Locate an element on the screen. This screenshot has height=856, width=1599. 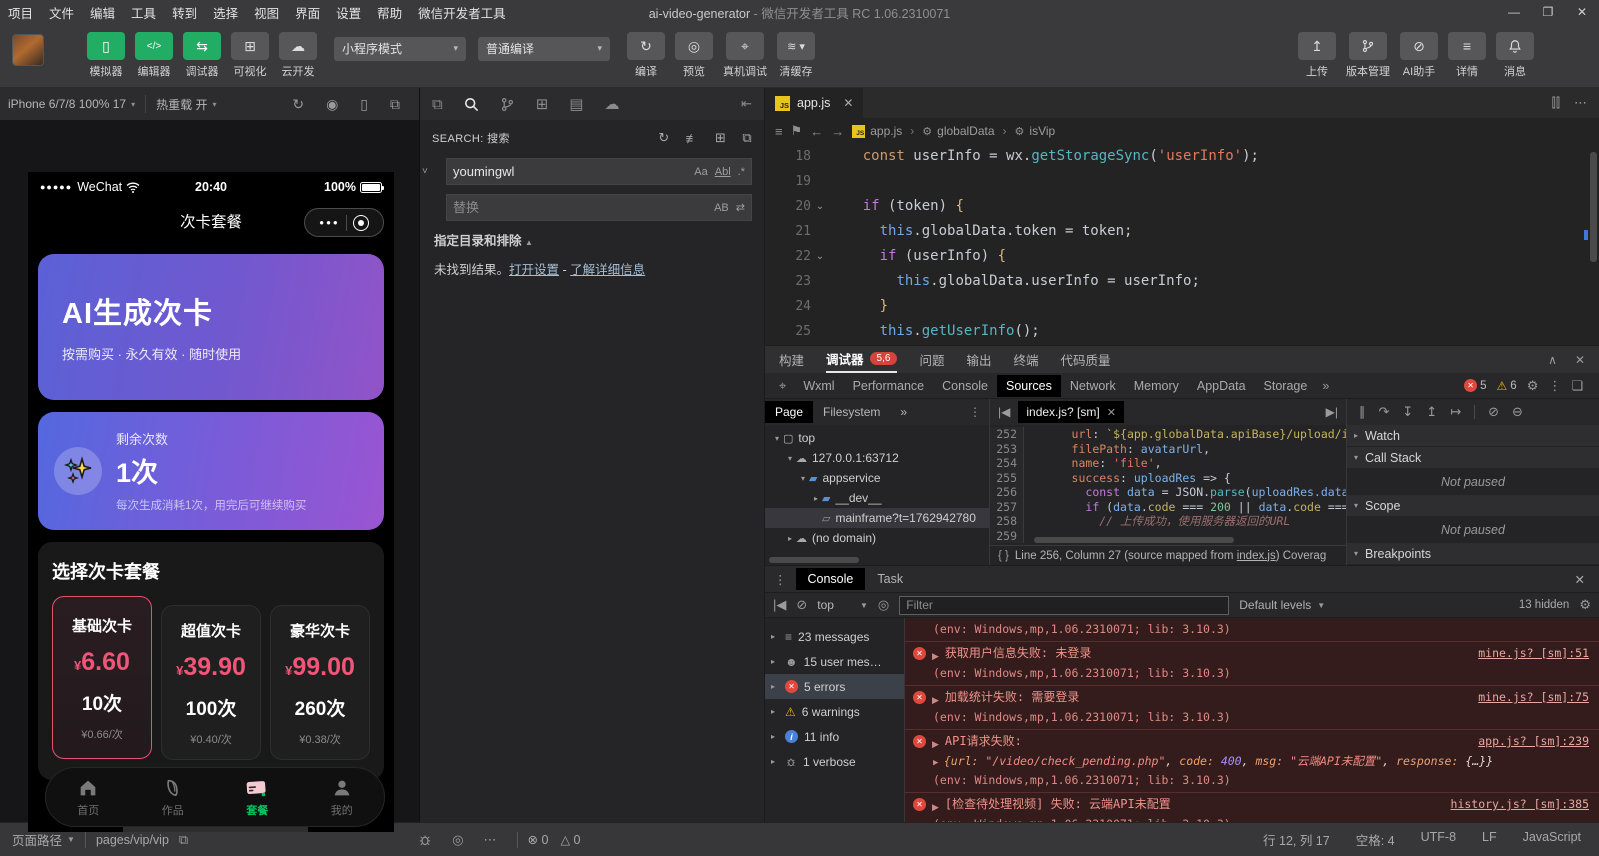
refresh-results-icon: ↻ is located at coordinates (663, 138).